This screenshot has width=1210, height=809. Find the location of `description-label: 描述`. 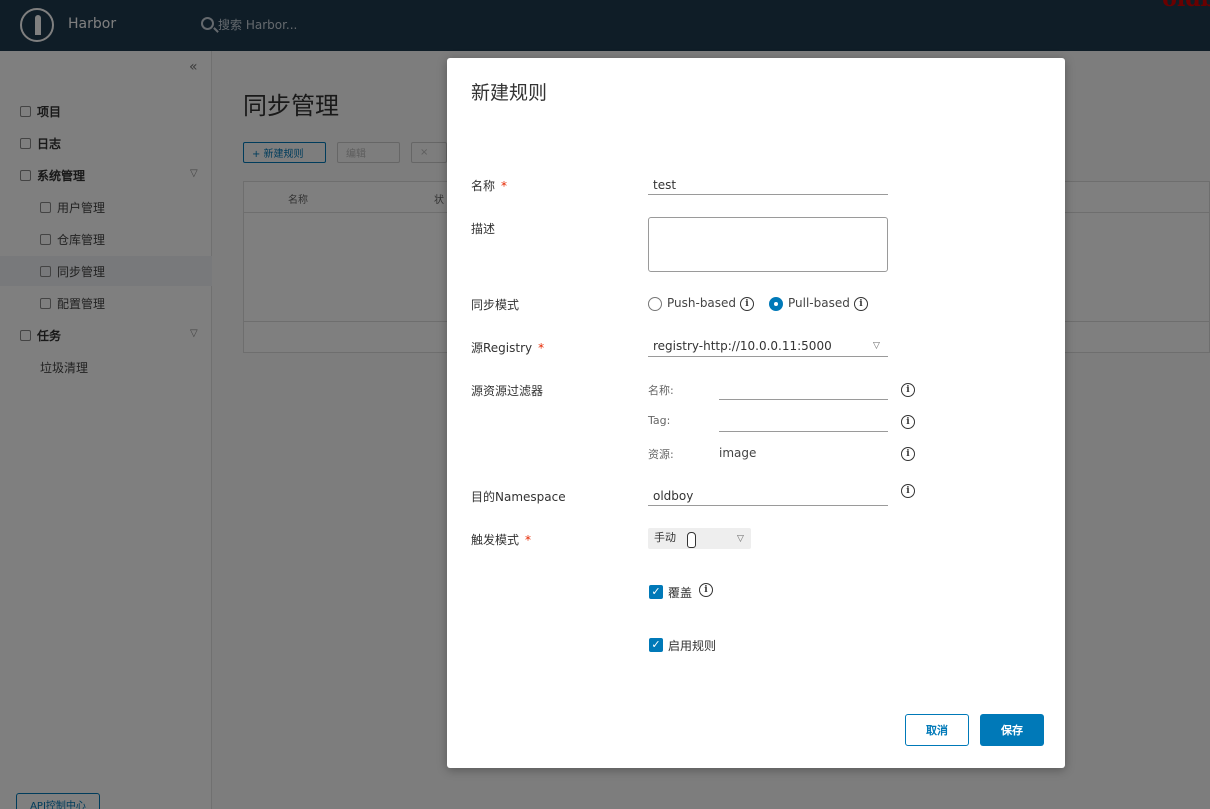

description-label: 描述 is located at coordinates (483, 229).